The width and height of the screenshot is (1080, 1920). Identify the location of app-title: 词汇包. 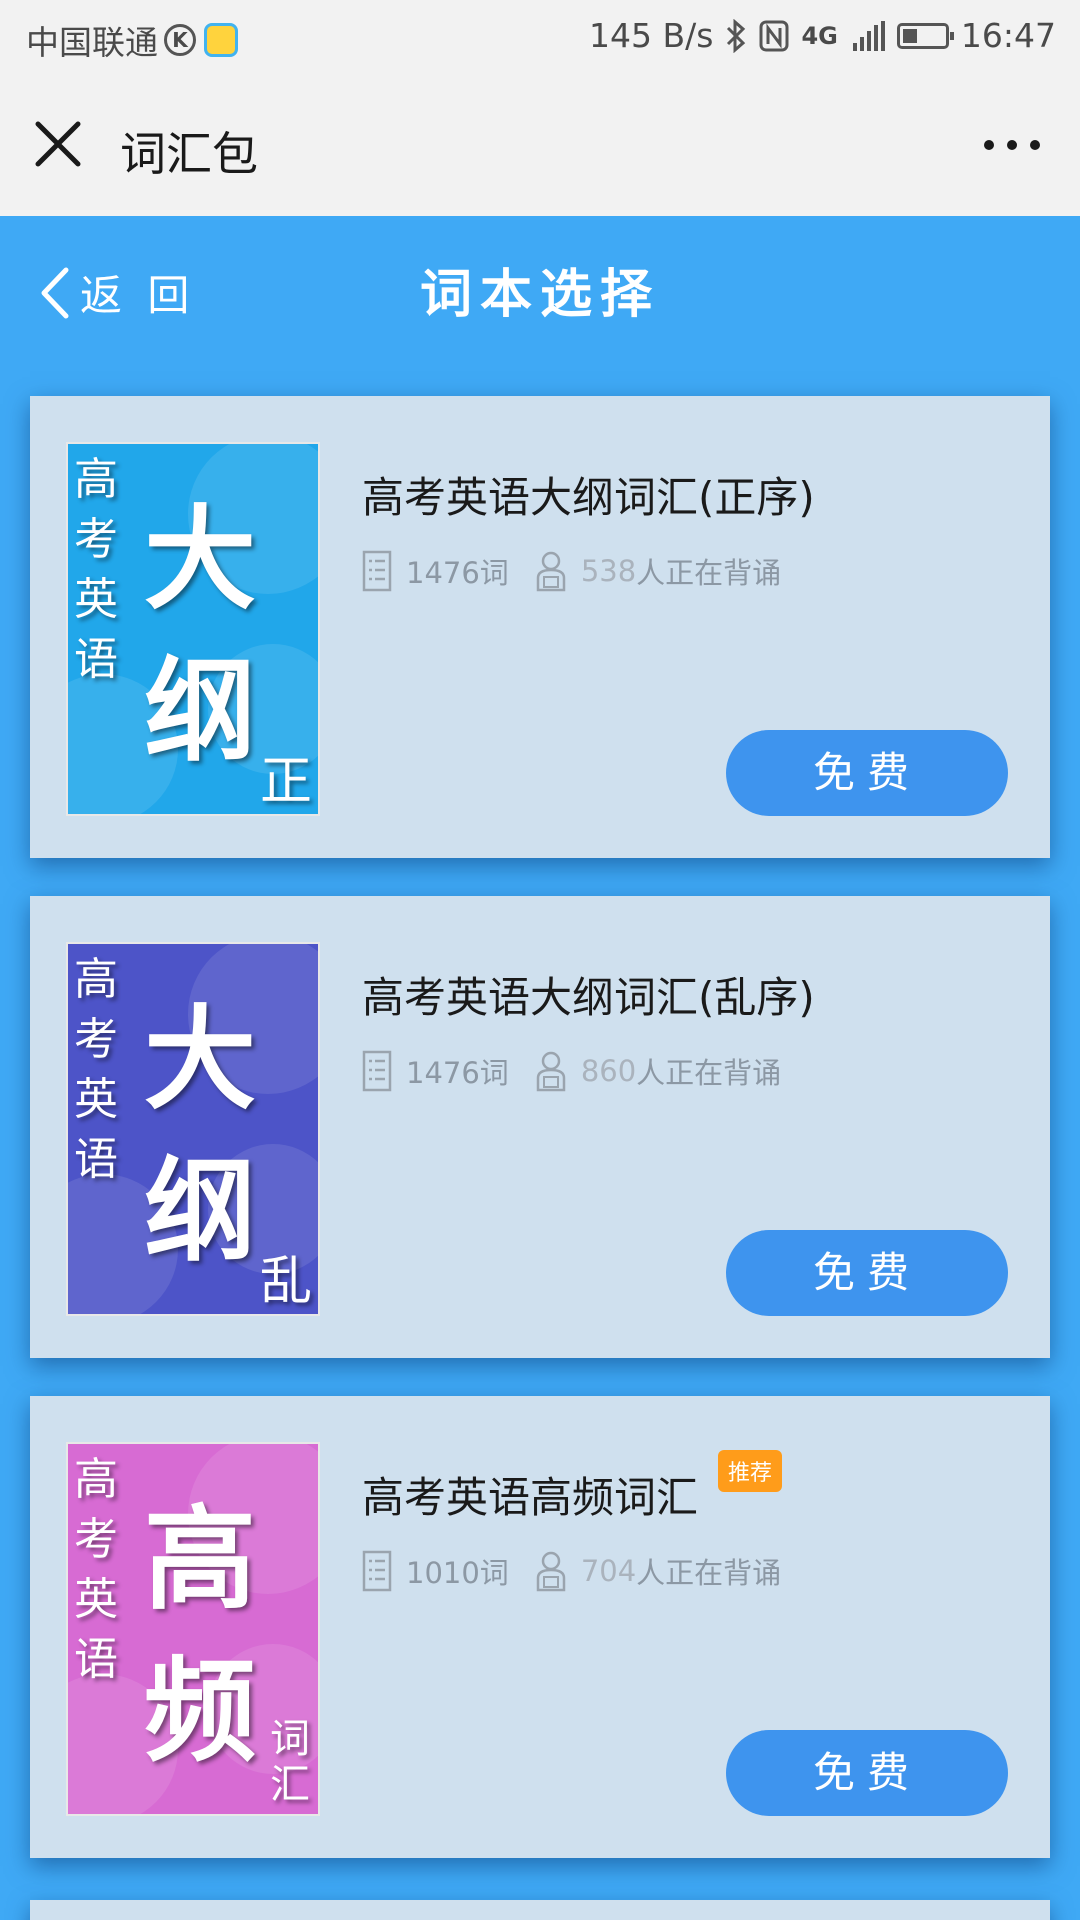
(189, 154).